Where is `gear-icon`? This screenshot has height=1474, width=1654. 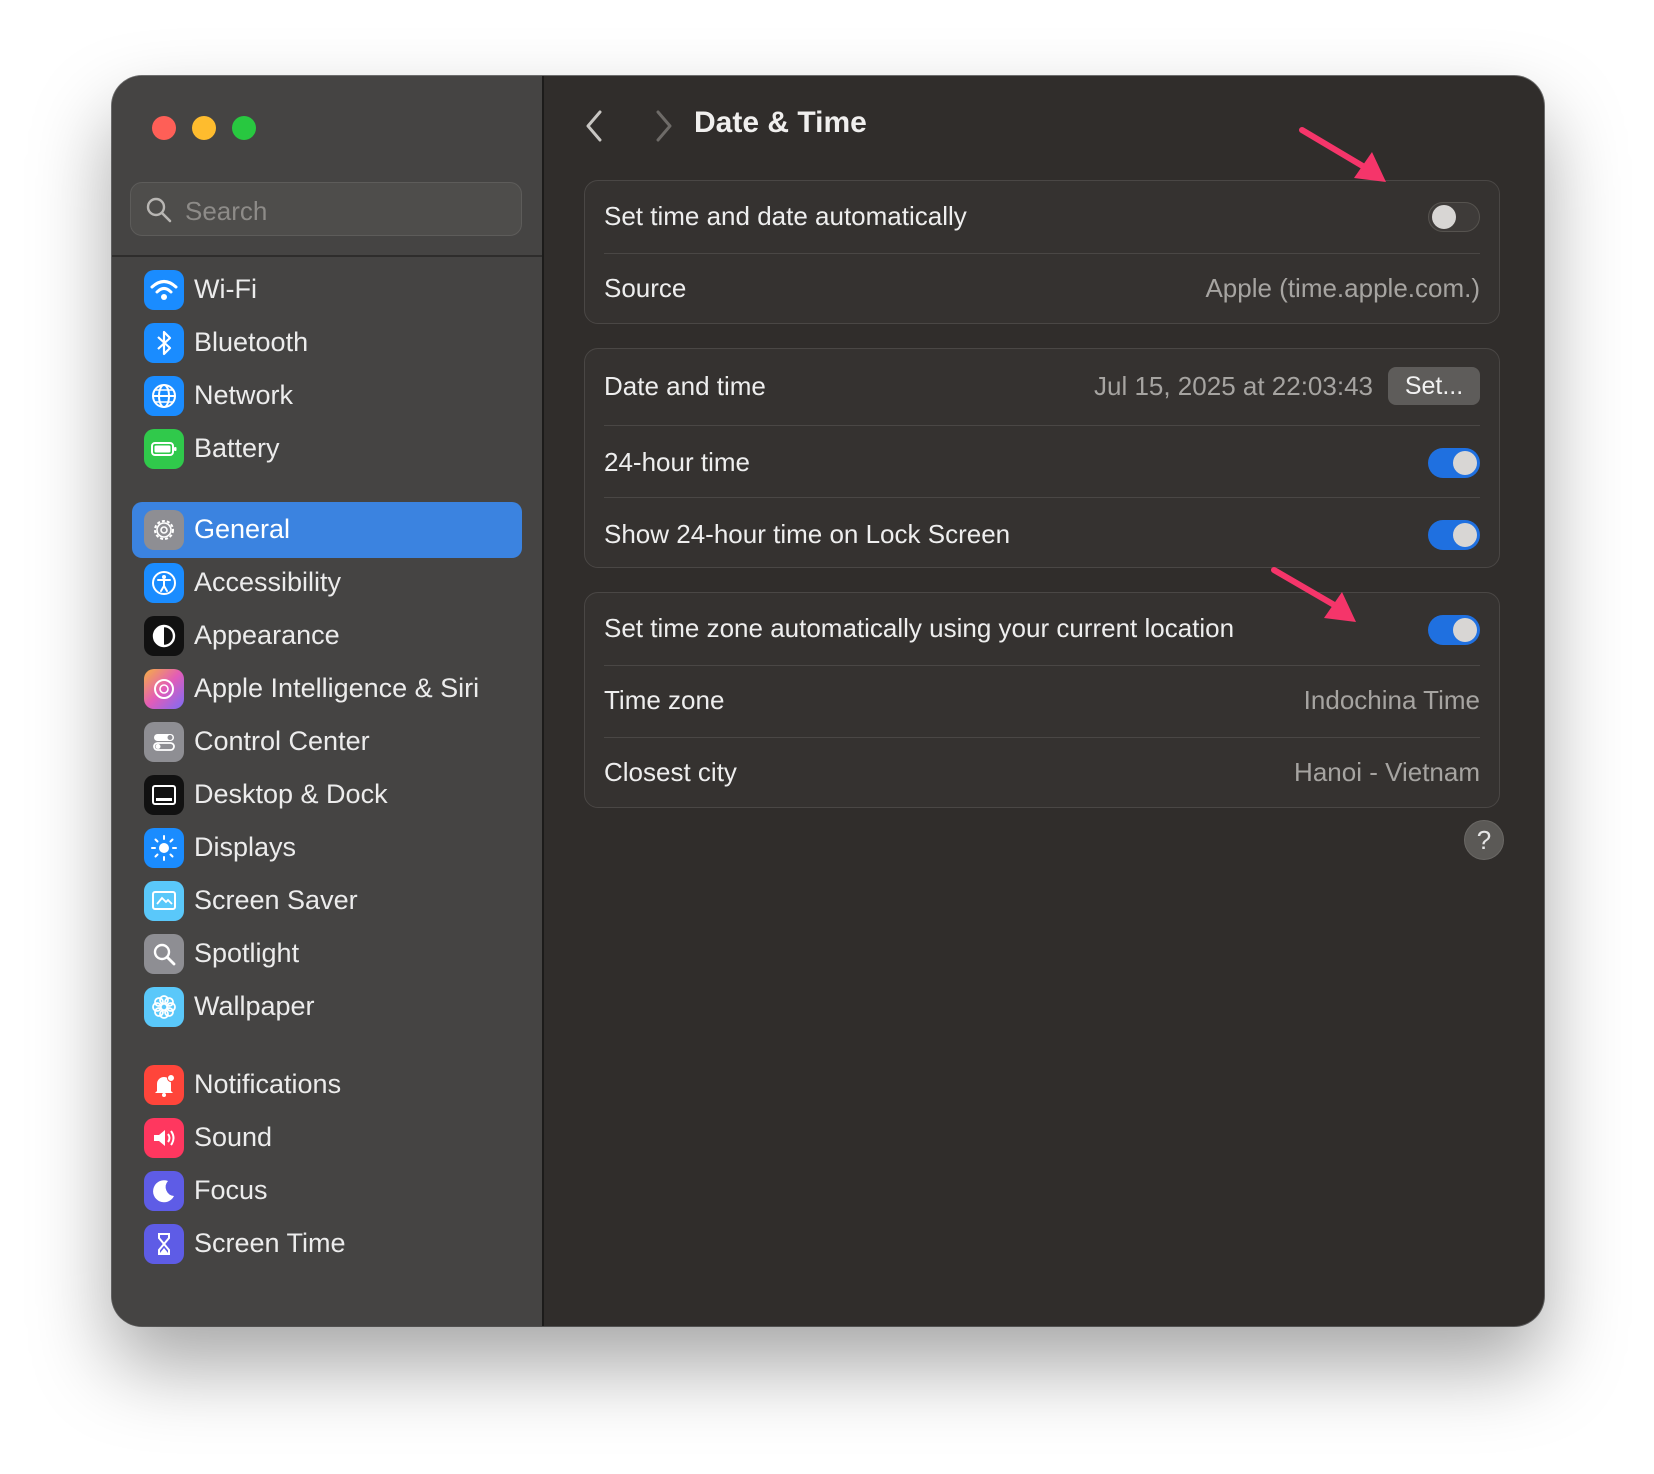 gear-icon is located at coordinates (164, 530).